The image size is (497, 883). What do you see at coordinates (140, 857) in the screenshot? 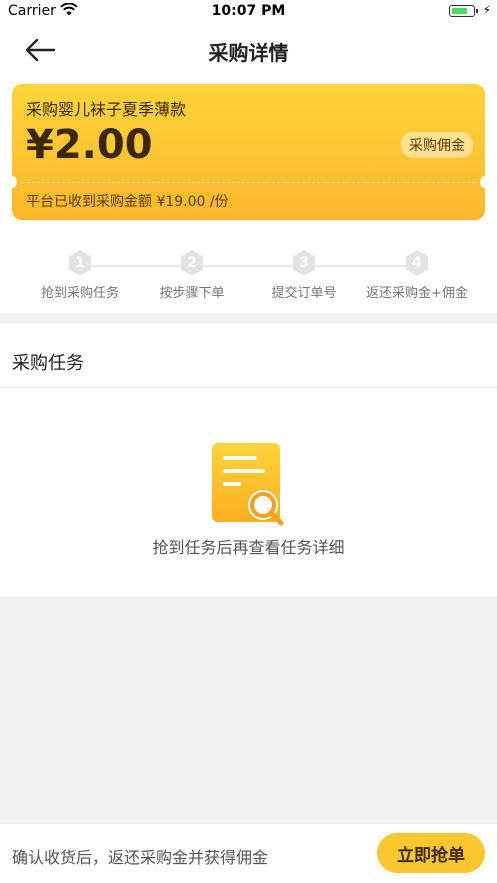
I see `refund-hint: 确认收货后，返还采购金并获得佣金` at bounding box center [140, 857].